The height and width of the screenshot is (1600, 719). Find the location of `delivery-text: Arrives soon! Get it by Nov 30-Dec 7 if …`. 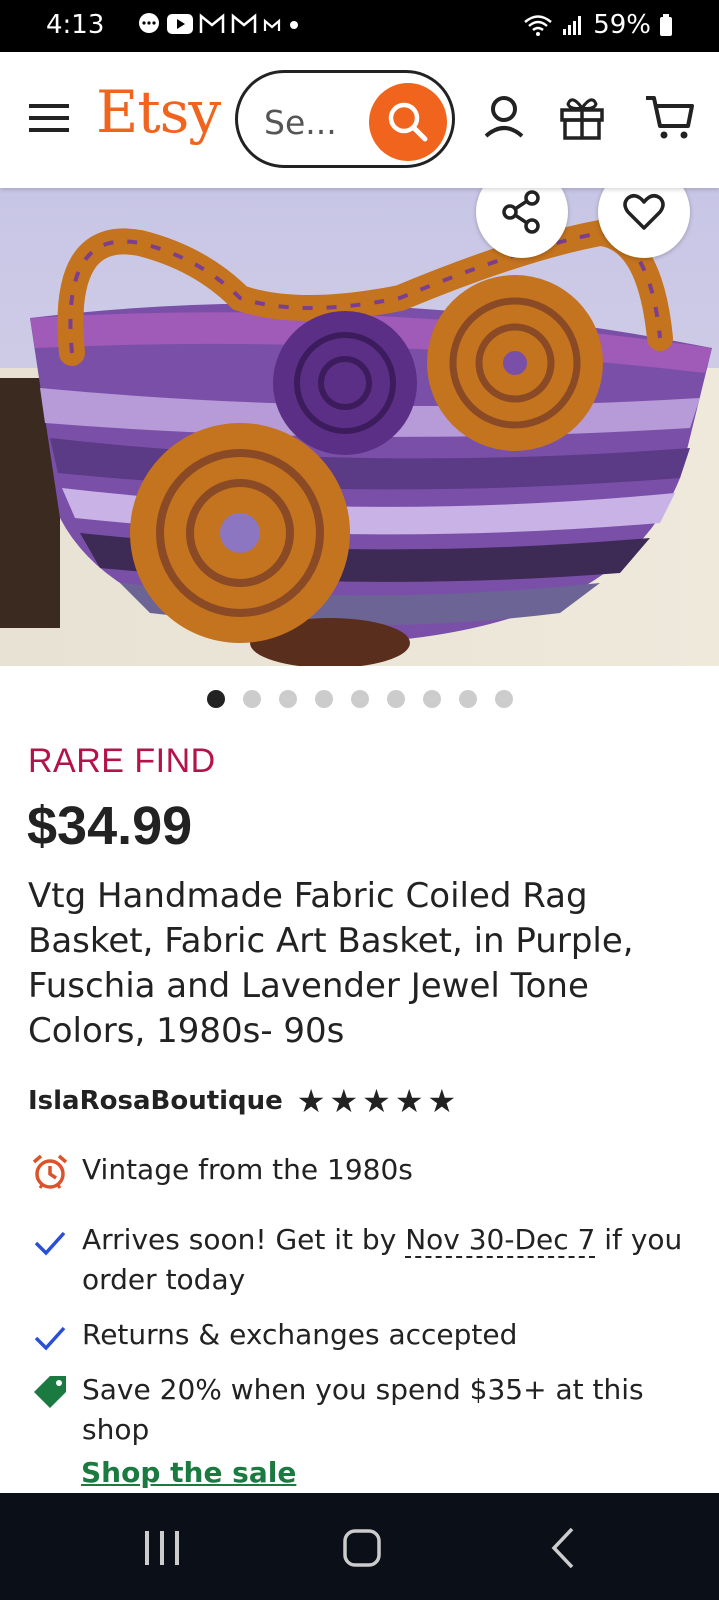

delivery-text: Arrives soon! Get it by Nov 30-Dec 7 if … is located at coordinates (387, 1260).